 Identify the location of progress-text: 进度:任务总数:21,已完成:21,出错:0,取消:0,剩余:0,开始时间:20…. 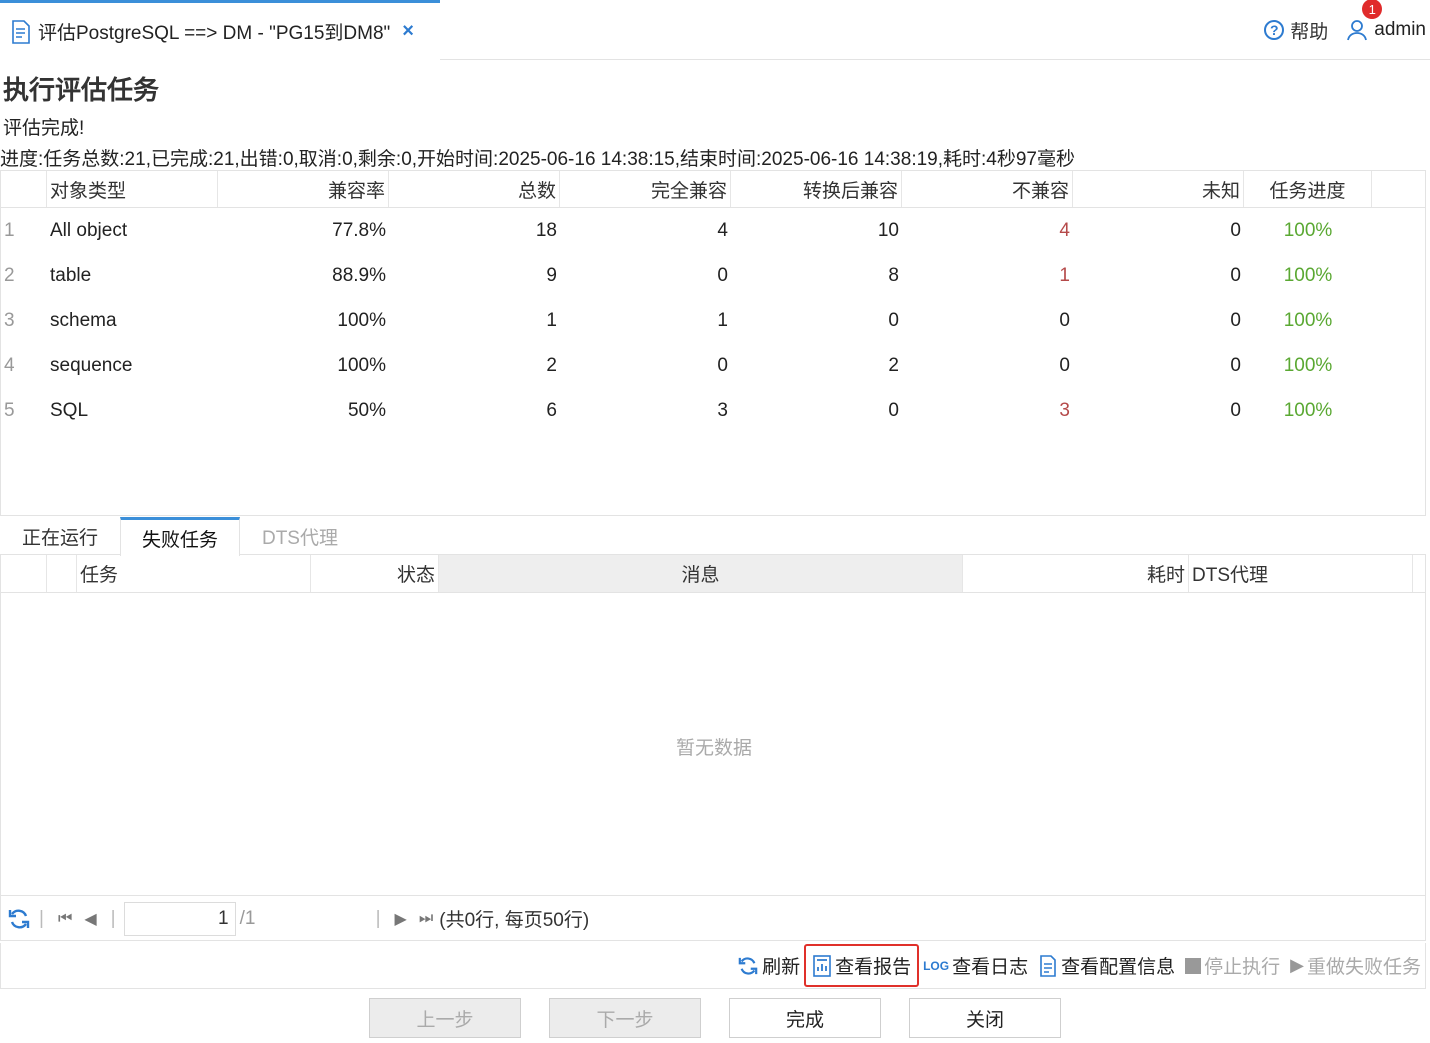
(537, 159).